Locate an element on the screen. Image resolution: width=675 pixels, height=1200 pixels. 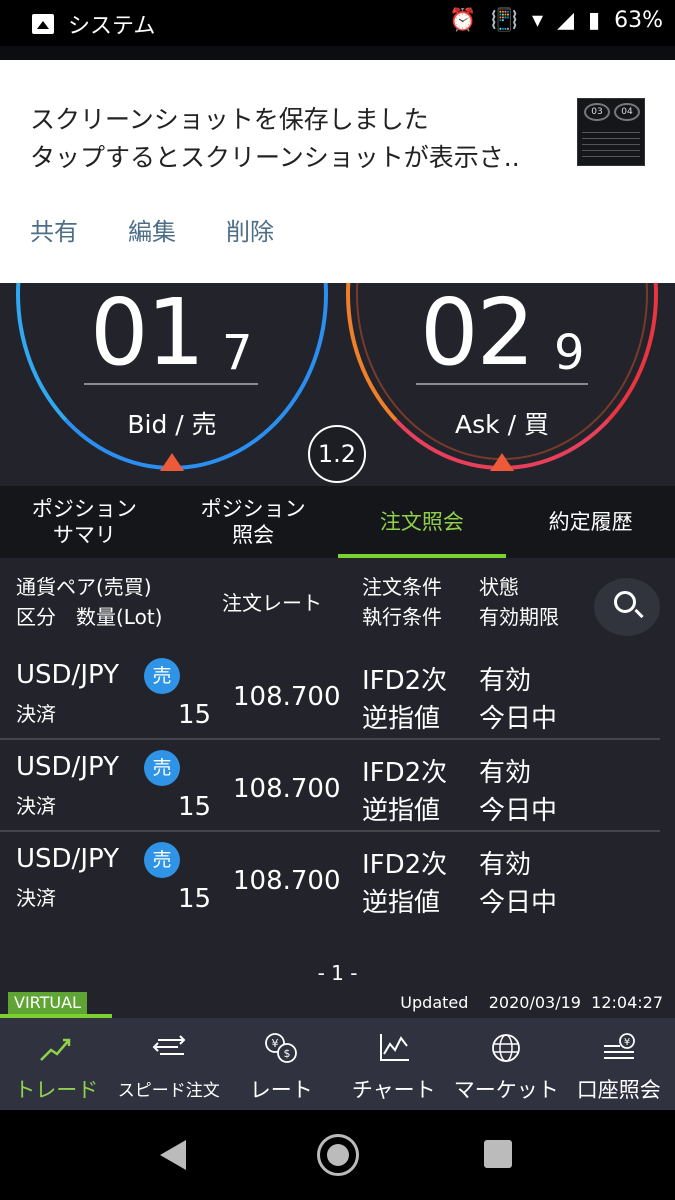
thumbnail-bid-ring: 03 is located at coordinates (597, 112).